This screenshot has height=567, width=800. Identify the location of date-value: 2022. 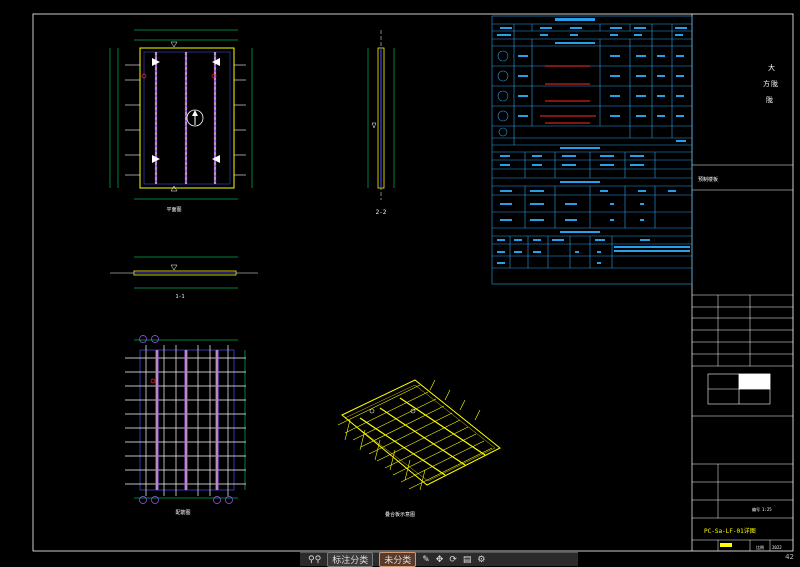
(777, 547).